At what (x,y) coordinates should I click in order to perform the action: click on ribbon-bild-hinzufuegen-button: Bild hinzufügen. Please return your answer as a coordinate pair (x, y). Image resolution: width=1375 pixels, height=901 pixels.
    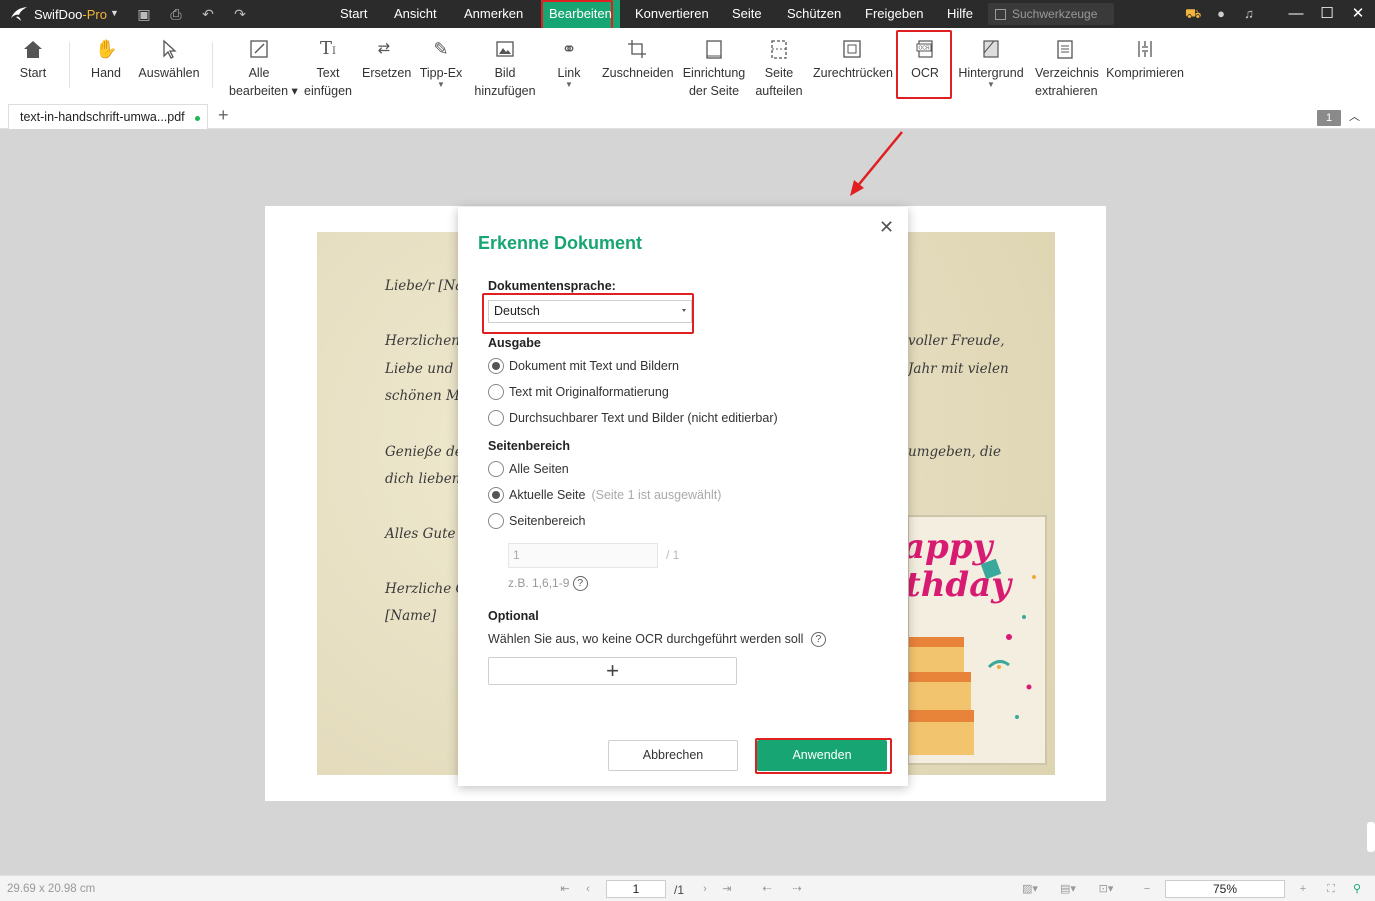
    Looking at the image, I should click on (505, 65).